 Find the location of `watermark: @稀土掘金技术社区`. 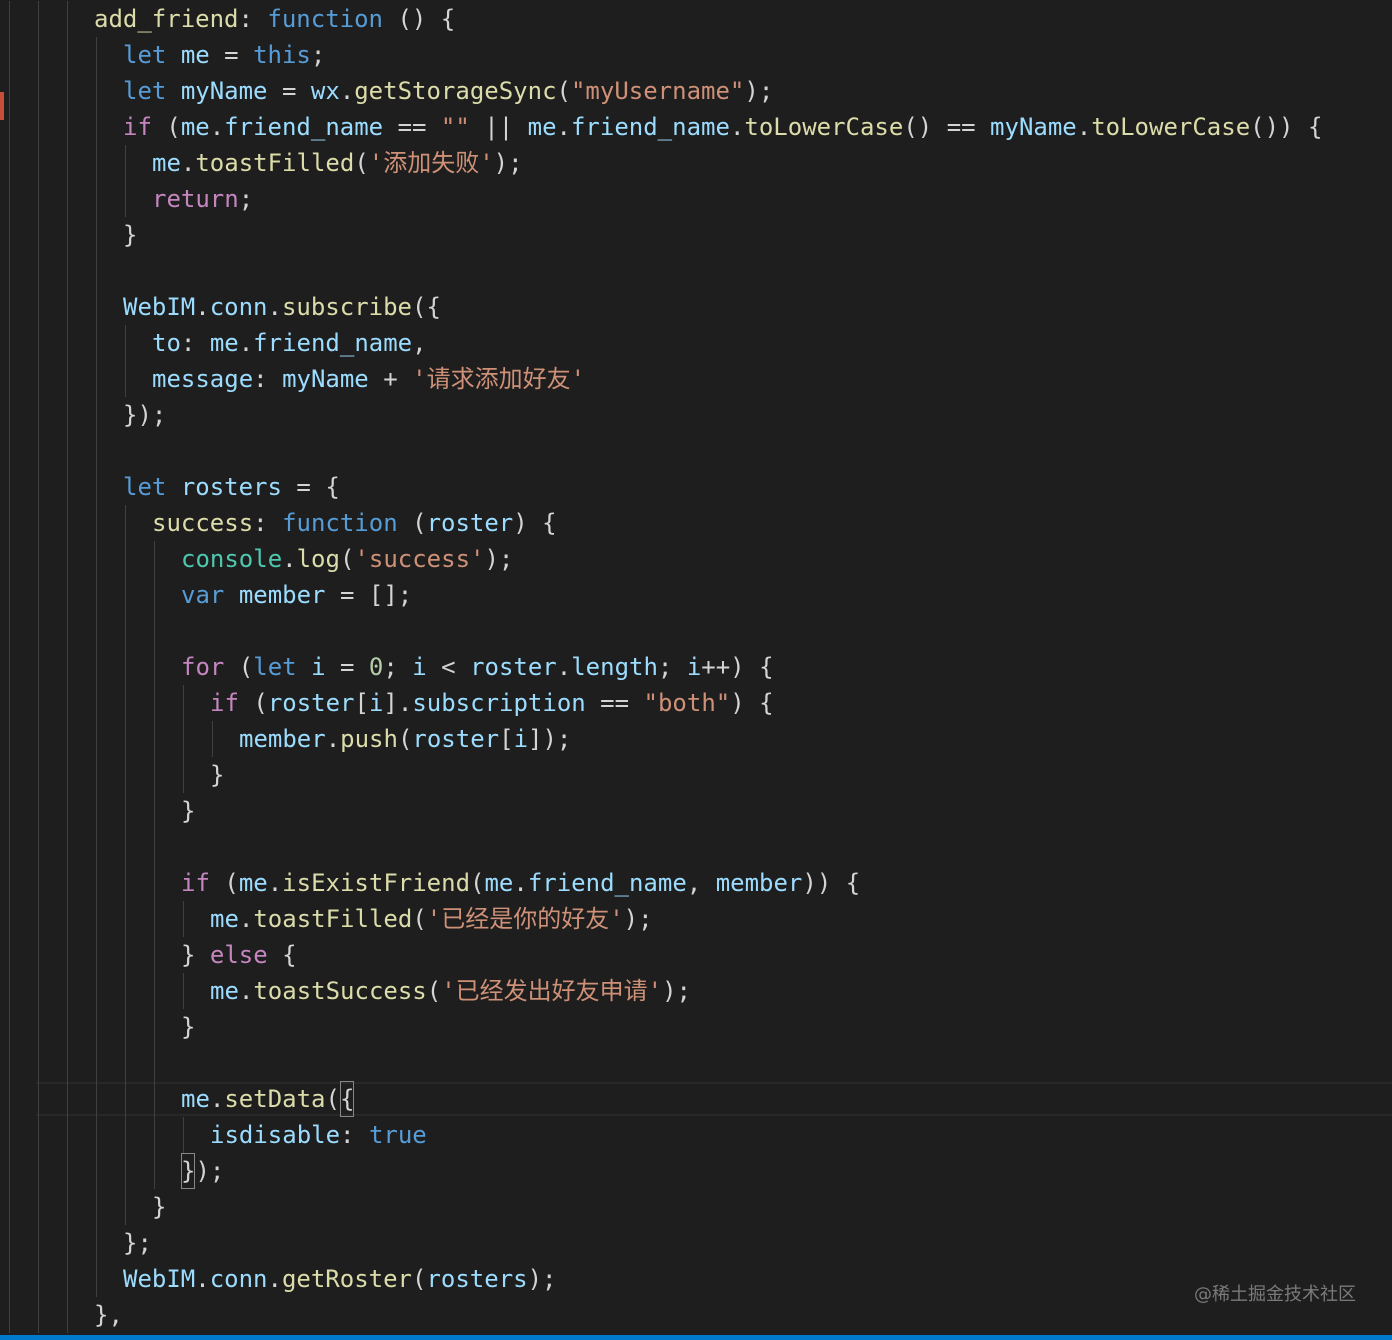

watermark: @稀土掘金技术社区 is located at coordinates (1275, 1294).